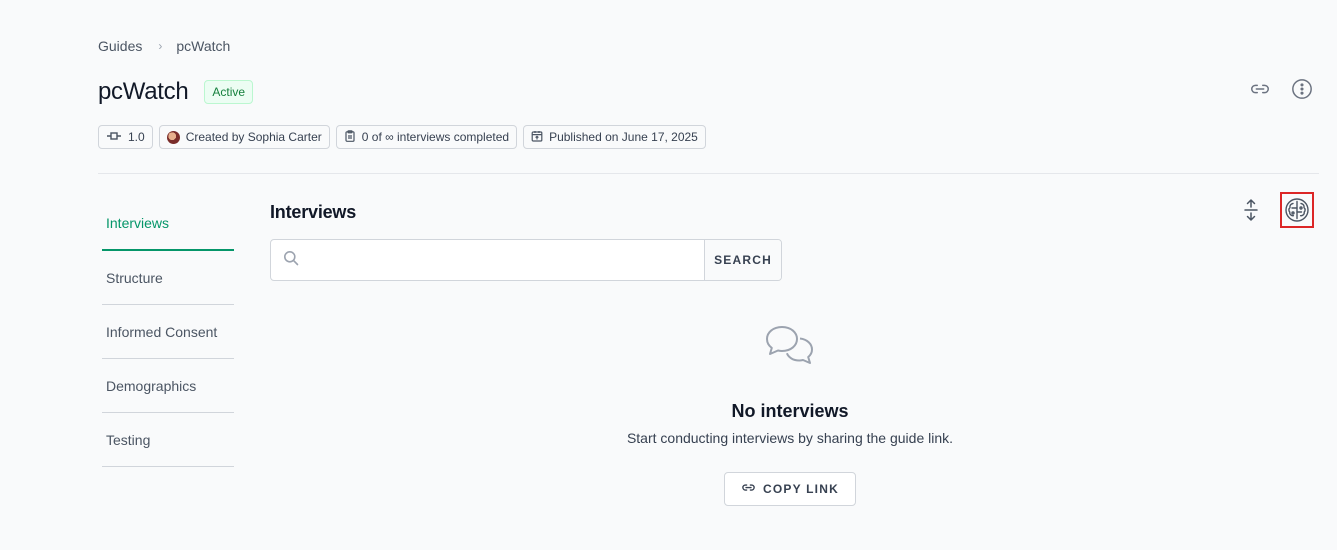 The width and height of the screenshot is (1337, 550). Describe the element at coordinates (203, 46) in the screenshot. I see `breadcrumb-current: pcWatch` at that location.